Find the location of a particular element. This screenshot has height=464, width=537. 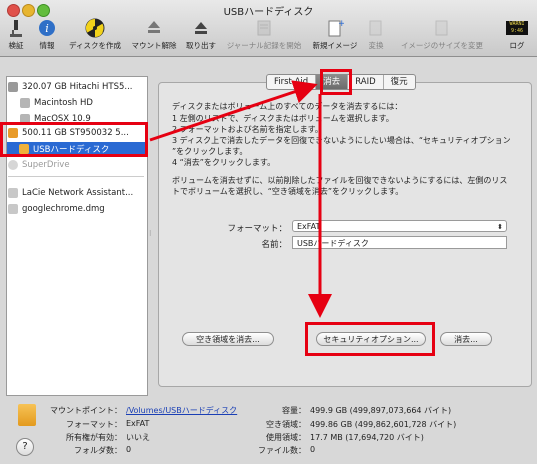

toolbar-eject-button: 取り出す is located at coordinates (201, 34).